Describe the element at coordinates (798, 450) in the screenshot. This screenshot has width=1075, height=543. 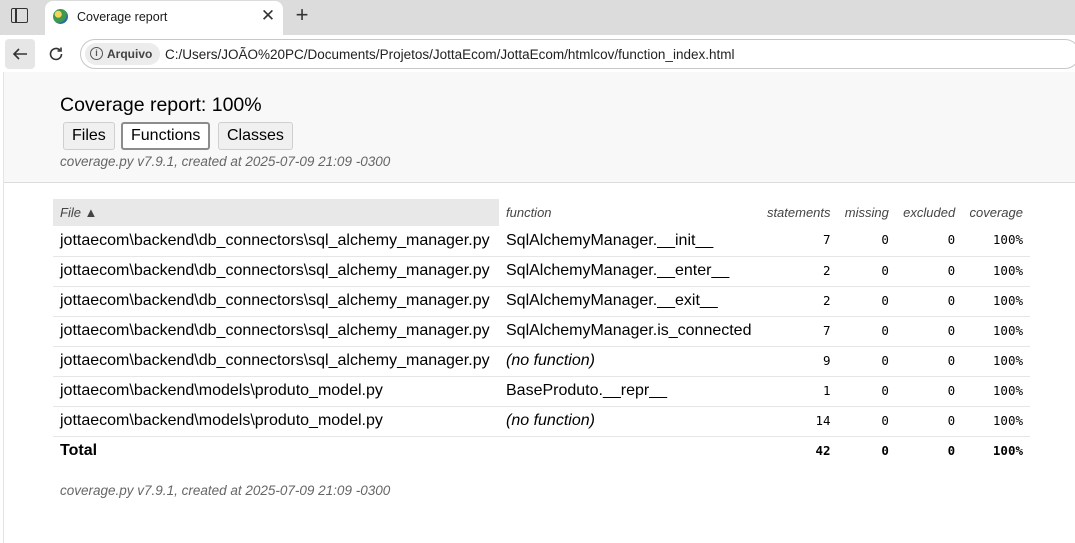
I see `total-statements: 42` at that location.